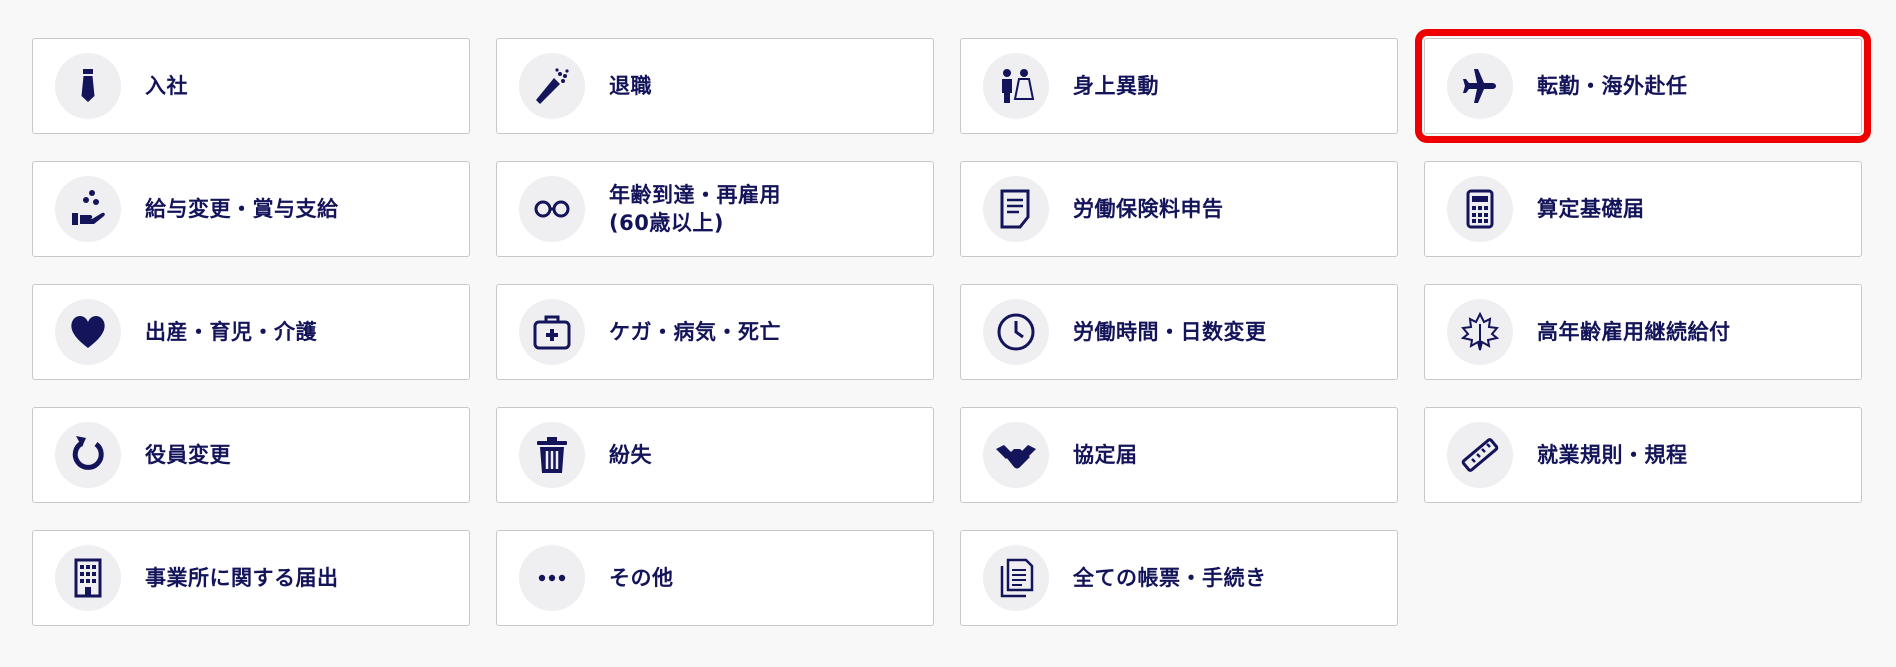 The width and height of the screenshot is (1896, 667). What do you see at coordinates (251, 455) in the screenshot?
I see `card-yakuin-henko: 役員変更` at bounding box center [251, 455].